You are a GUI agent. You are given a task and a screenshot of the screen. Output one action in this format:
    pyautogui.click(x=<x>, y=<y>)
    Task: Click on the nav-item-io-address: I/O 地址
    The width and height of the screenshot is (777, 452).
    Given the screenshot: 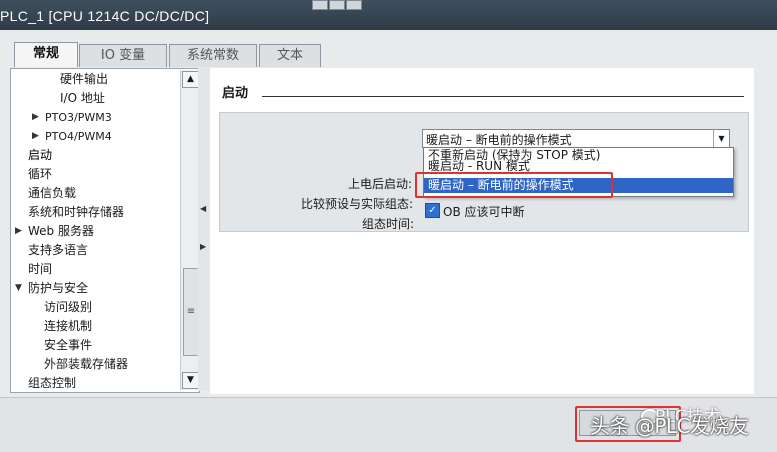 What is the action you would take?
    pyautogui.click(x=82, y=98)
    